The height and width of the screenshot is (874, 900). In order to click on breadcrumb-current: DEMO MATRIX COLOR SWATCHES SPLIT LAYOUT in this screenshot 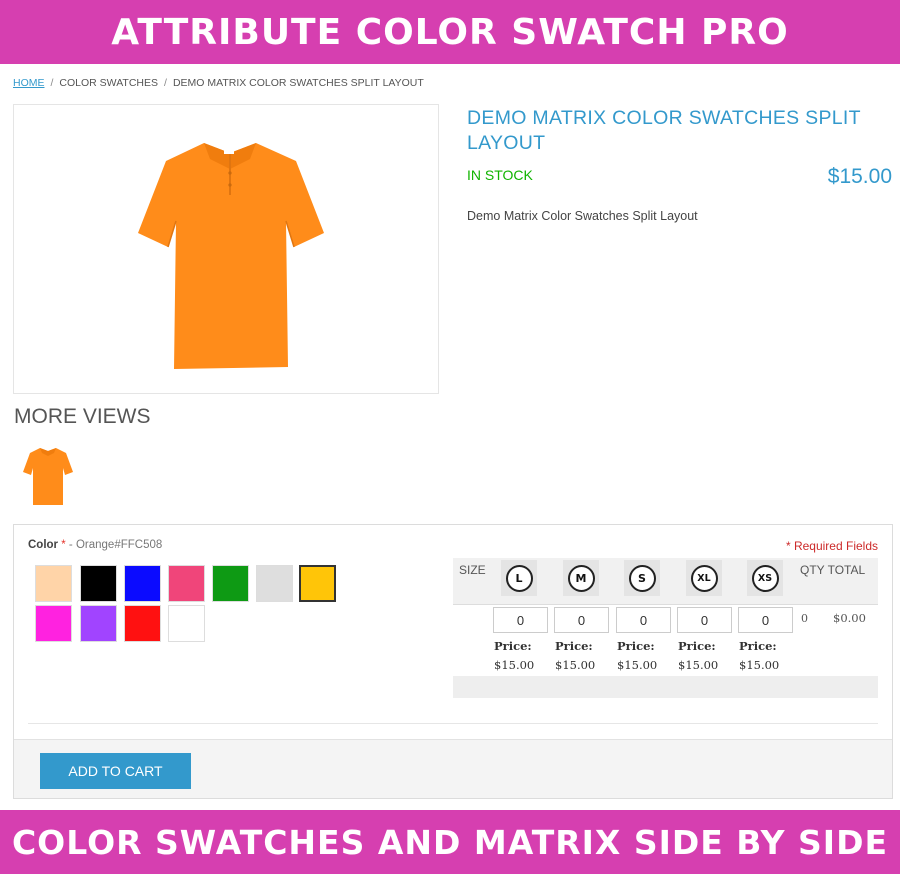, I will do `click(298, 83)`.